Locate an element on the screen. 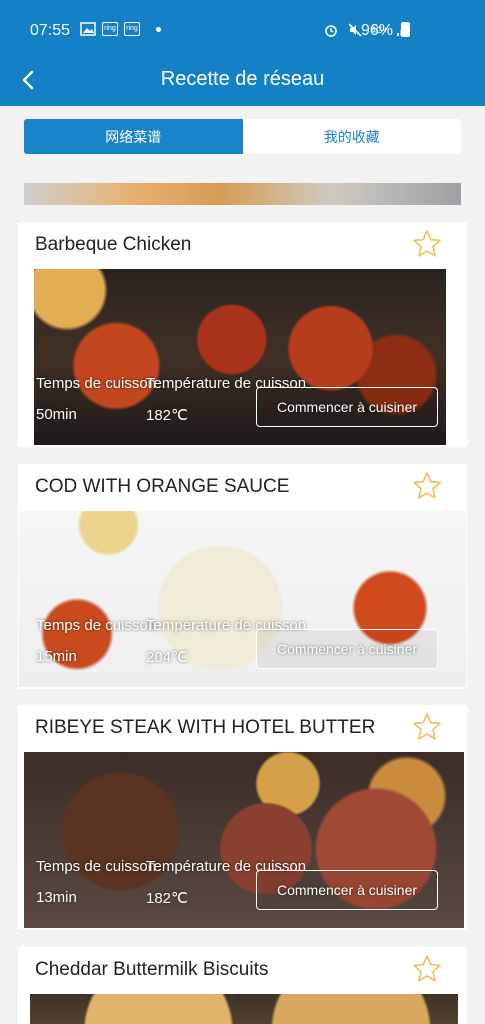 The height and width of the screenshot is (1024, 485). page-title: Recette de réseau is located at coordinates (242, 79).